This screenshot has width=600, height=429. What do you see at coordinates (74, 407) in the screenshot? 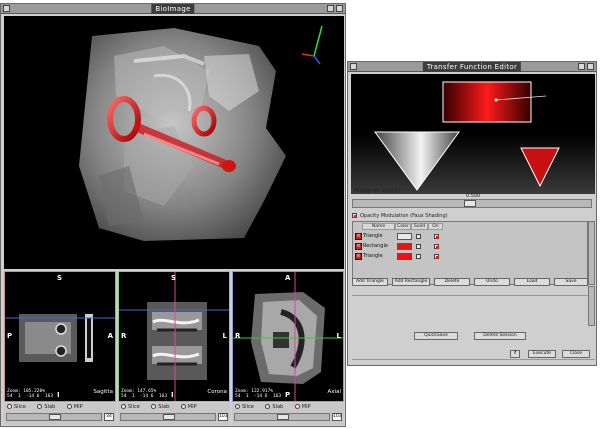
I see `sagittal-mip-radio: MIP` at bounding box center [74, 407].